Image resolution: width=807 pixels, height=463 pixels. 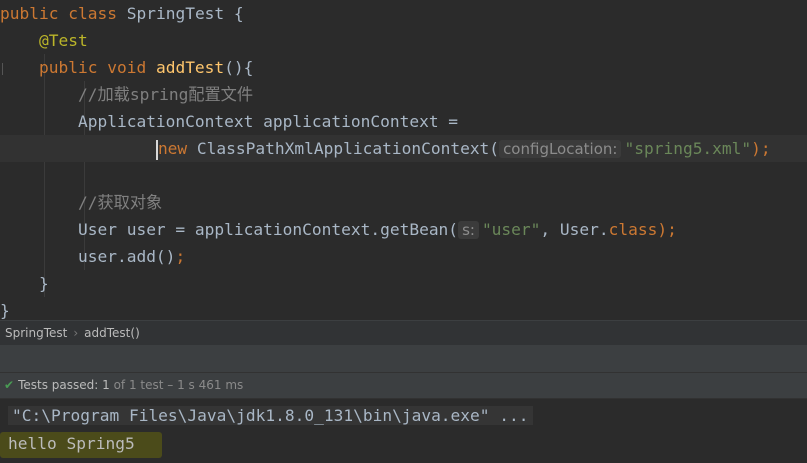 I want to click on breadcrumb-class: SpringTest, so click(x=36, y=333).